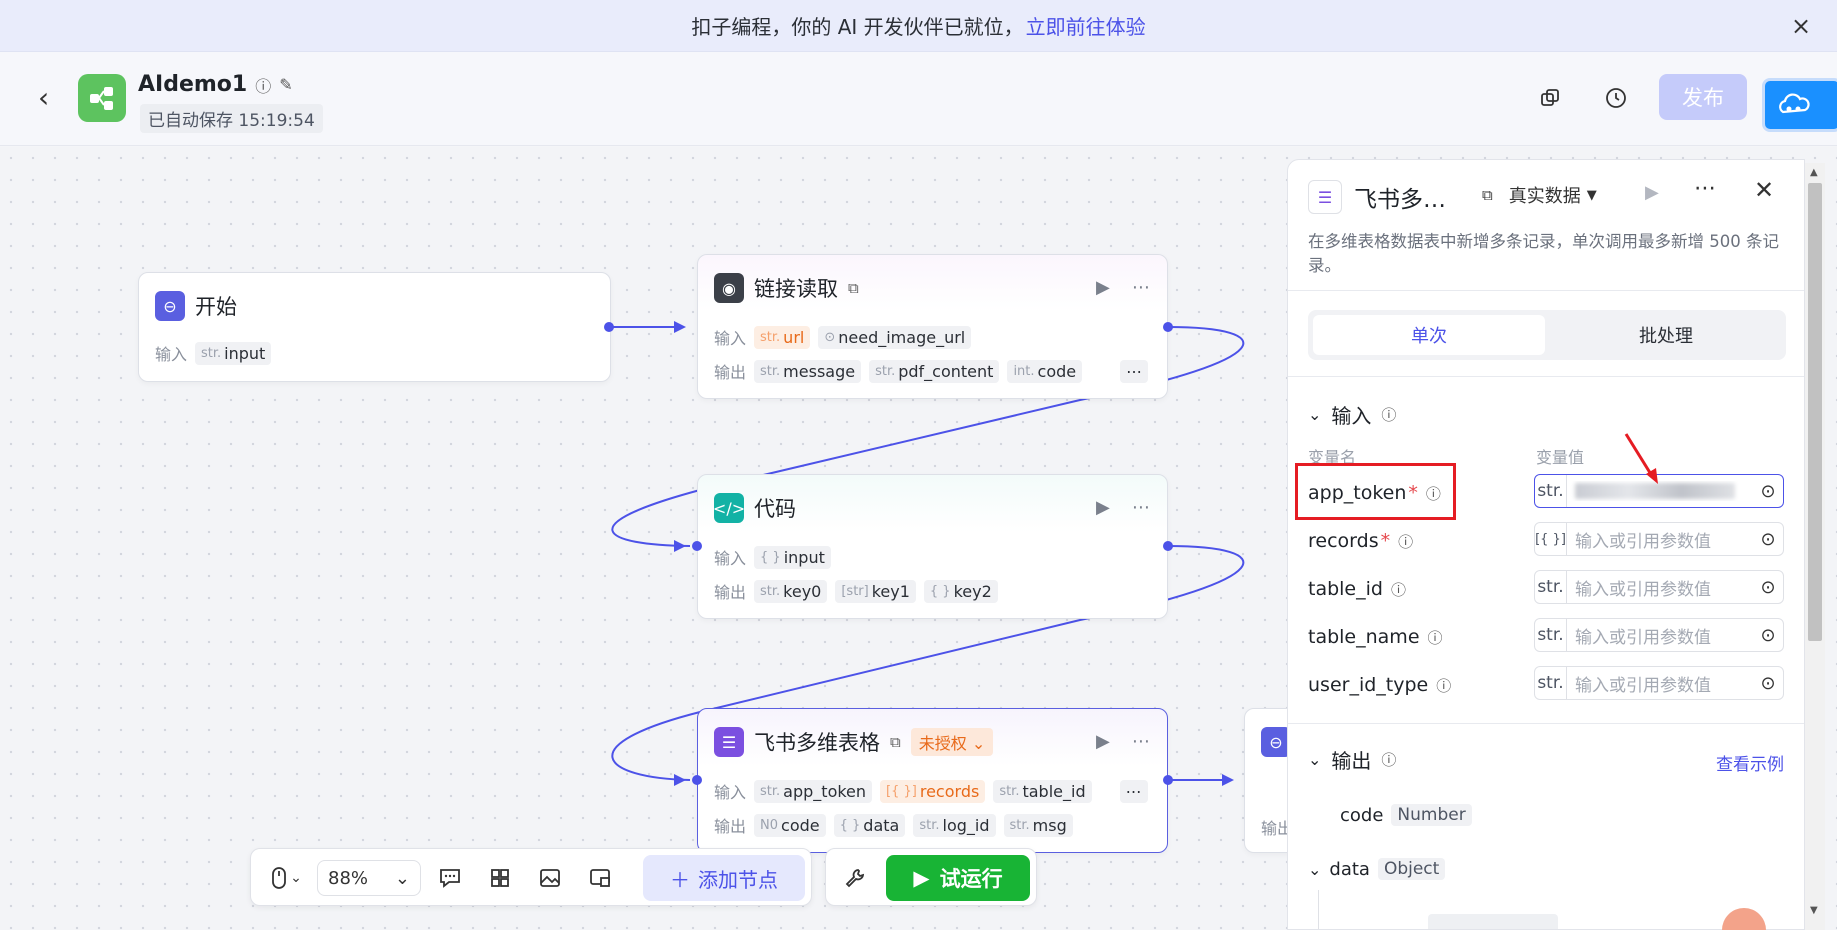 The width and height of the screenshot is (1837, 930). Describe the element at coordinates (609, 327) in the screenshot. I see `start-output-port` at that location.